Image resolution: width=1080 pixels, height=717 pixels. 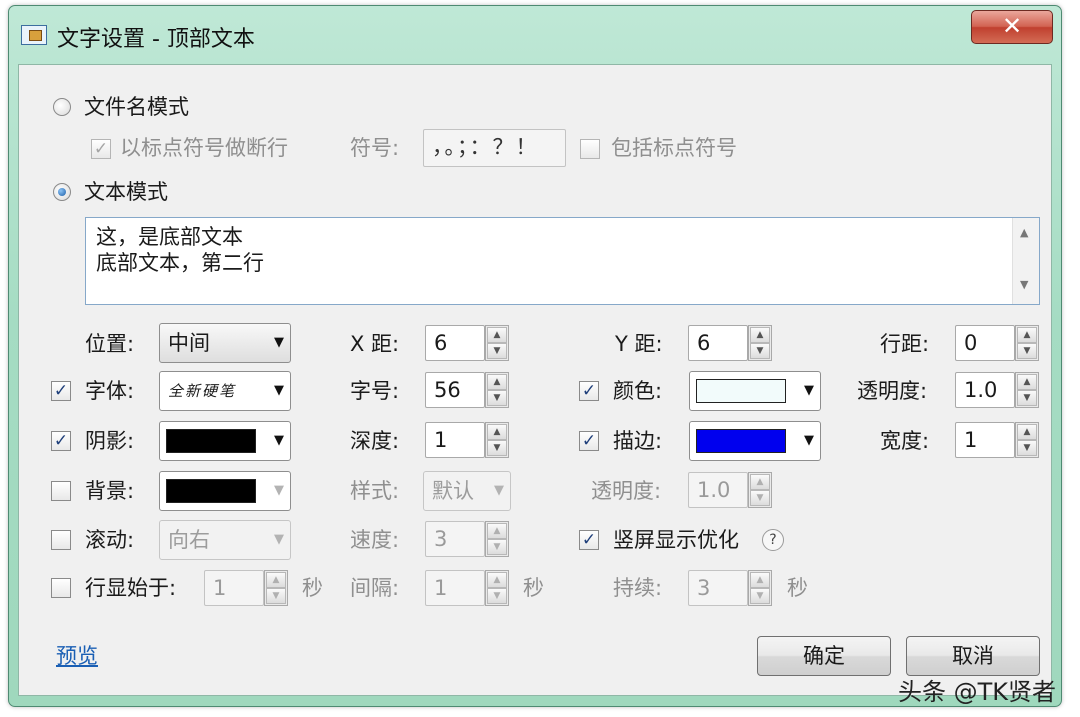 I want to click on duration-label: 持续:, so click(x=638, y=588).